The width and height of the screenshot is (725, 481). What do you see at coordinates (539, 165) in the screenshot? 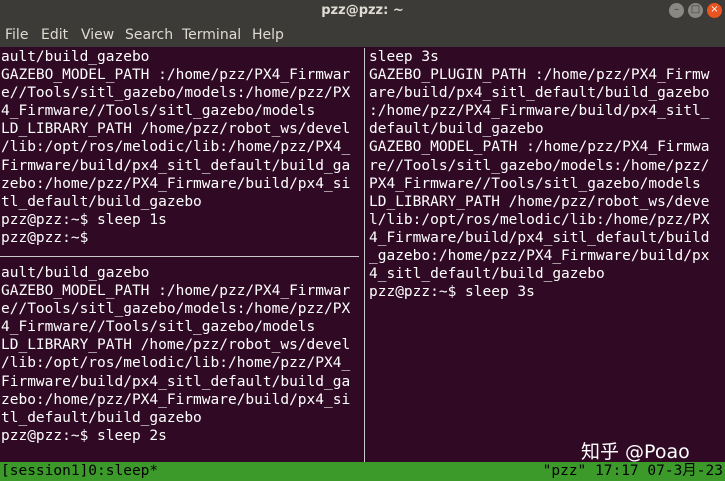
I see `terminal-line: re//Tools/sitl_gazebo/models:/home/pzz/` at bounding box center [539, 165].